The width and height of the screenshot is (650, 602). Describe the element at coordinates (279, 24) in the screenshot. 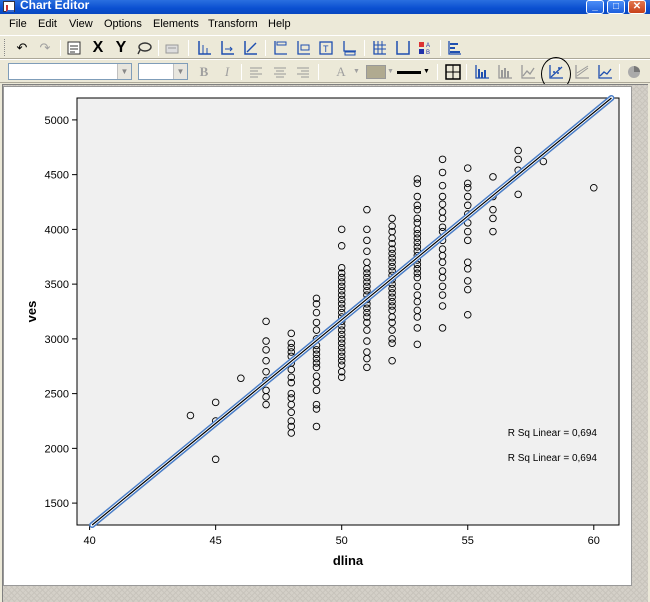

I see `menu-help: Help` at that location.